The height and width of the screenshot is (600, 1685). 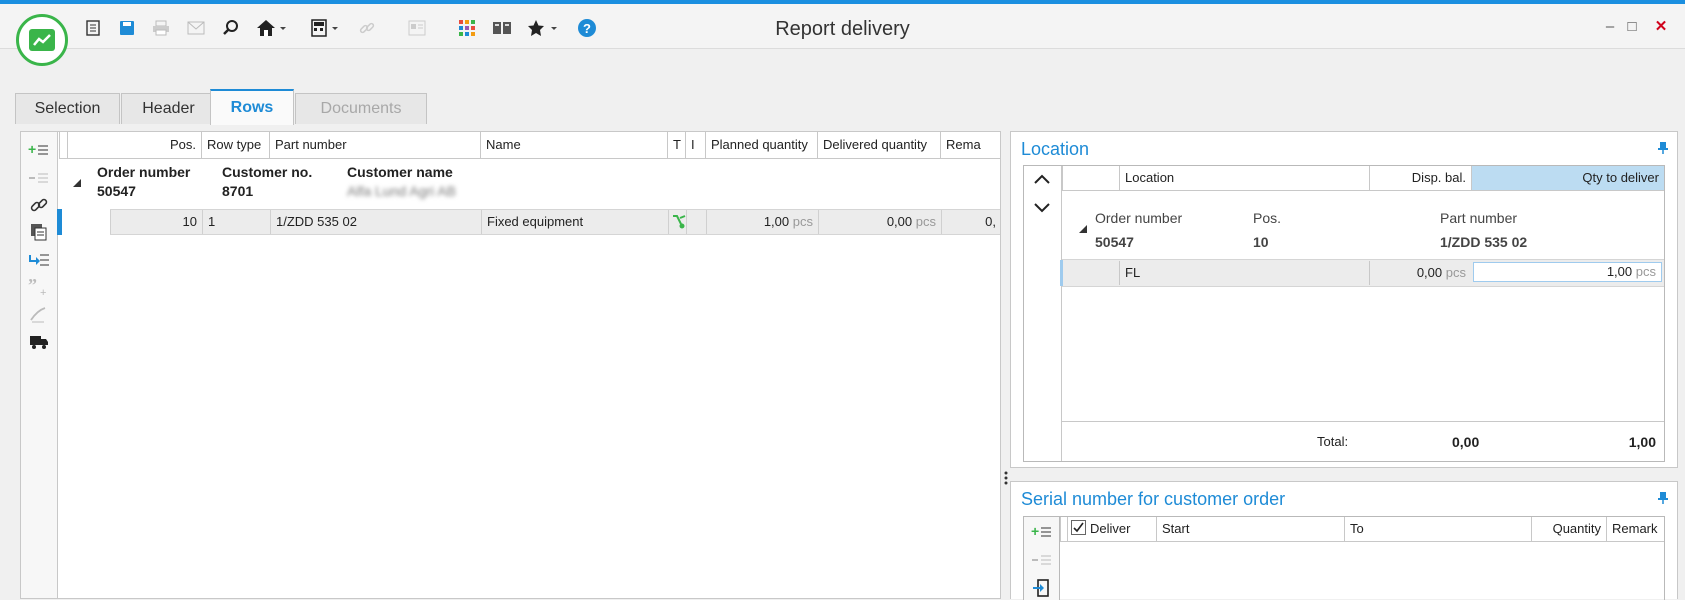 What do you see at coordinates (1479, 218) in the screenshot?
I see `loc-group-part-number-label: Part number` at bounding box center [1479, 218].